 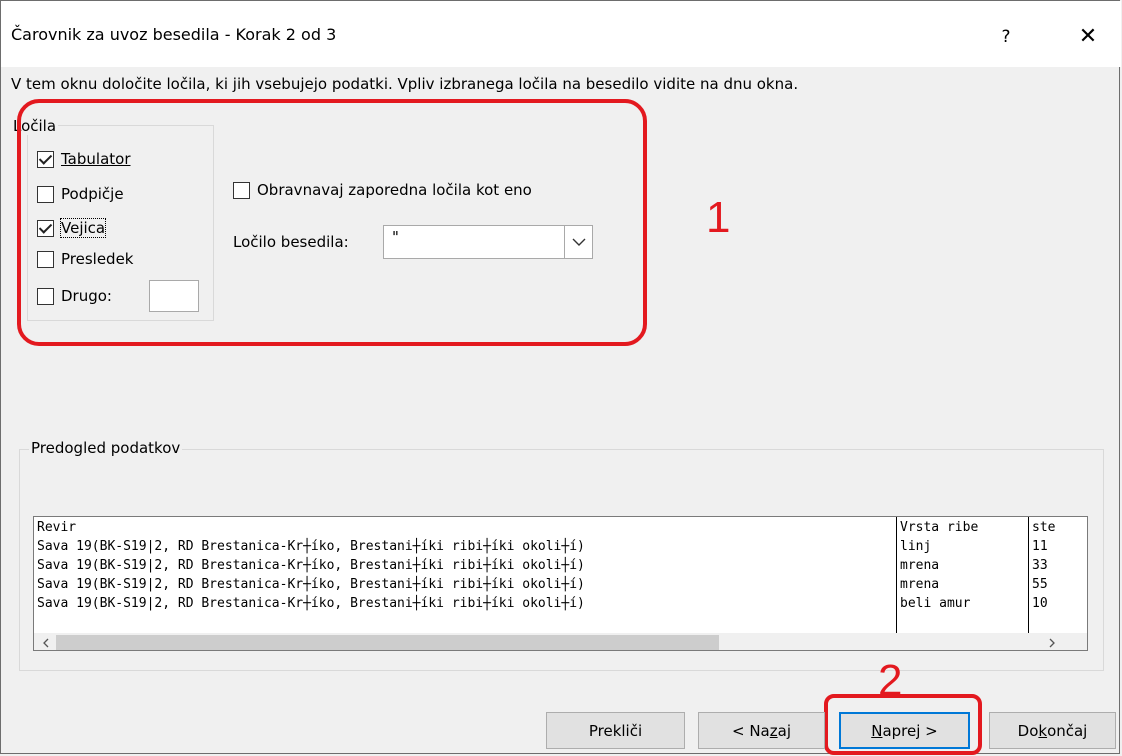 I want to click on table-cell: Revir, so click(x=57, y=527).